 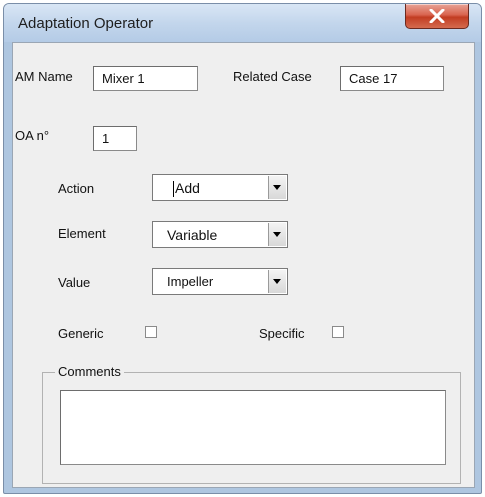 I want to click on oa-number-label: OA n°, so click(x=32, y=135).